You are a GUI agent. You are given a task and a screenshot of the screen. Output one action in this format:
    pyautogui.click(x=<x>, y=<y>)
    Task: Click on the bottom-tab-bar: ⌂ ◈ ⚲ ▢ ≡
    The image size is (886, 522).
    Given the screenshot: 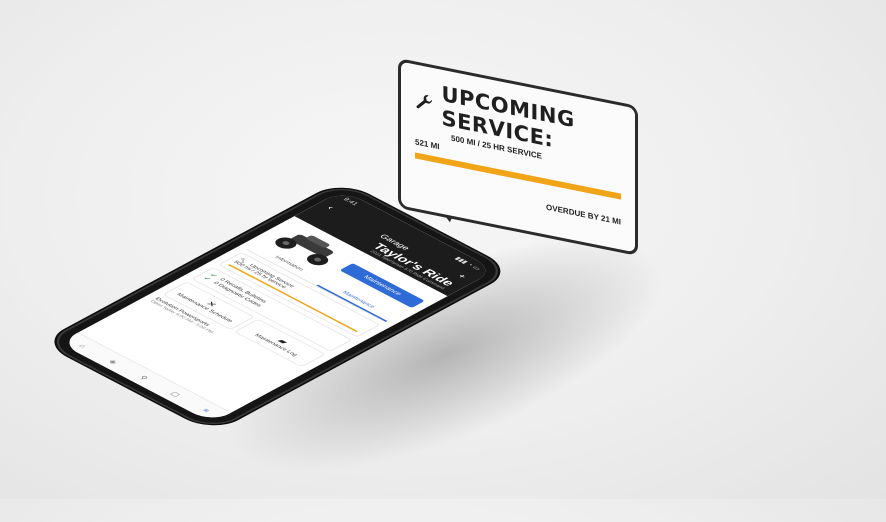 What is the action you would take?
    pyautogui.click(x=145, y=377)
    